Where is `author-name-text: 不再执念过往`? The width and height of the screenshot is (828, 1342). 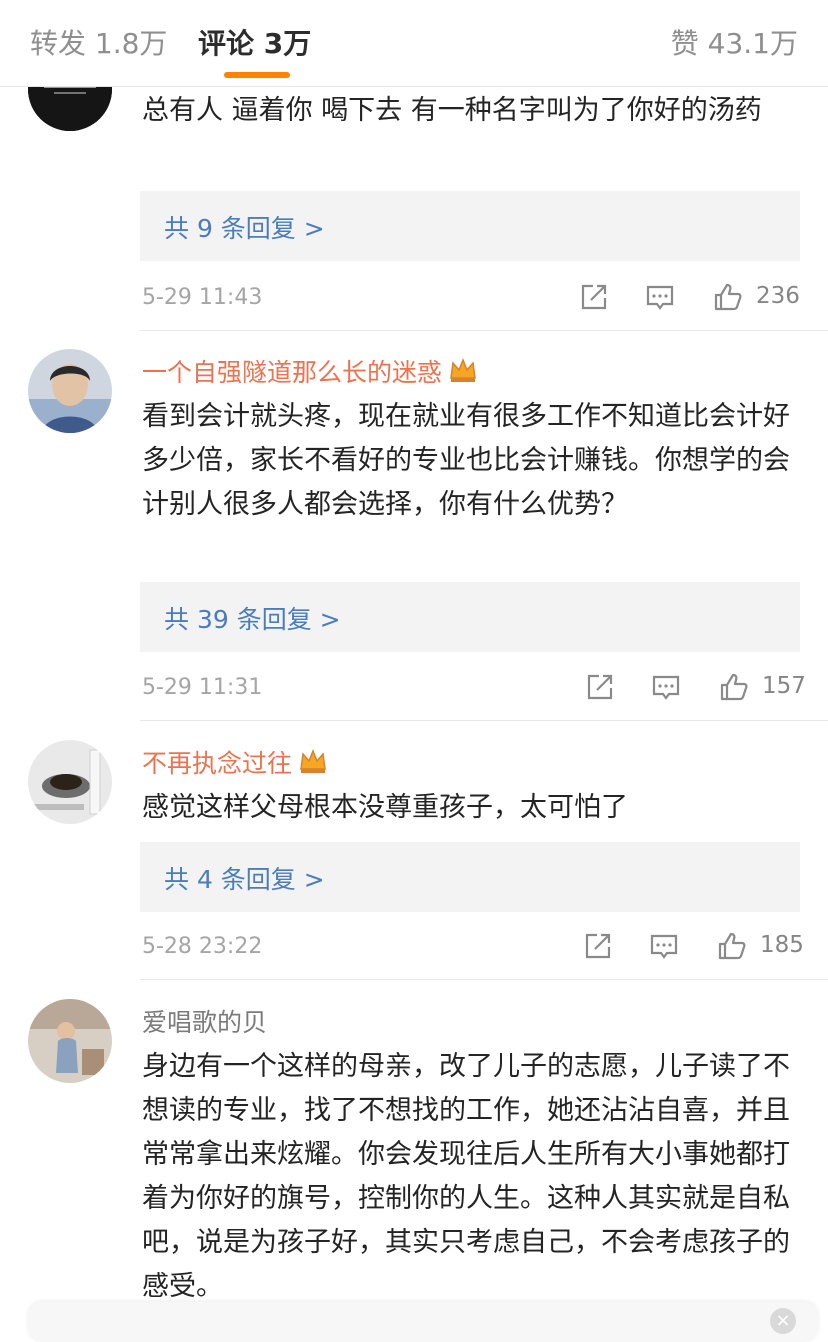
author-name-text: 不再执念过往 is located at coordinates (217, 763).